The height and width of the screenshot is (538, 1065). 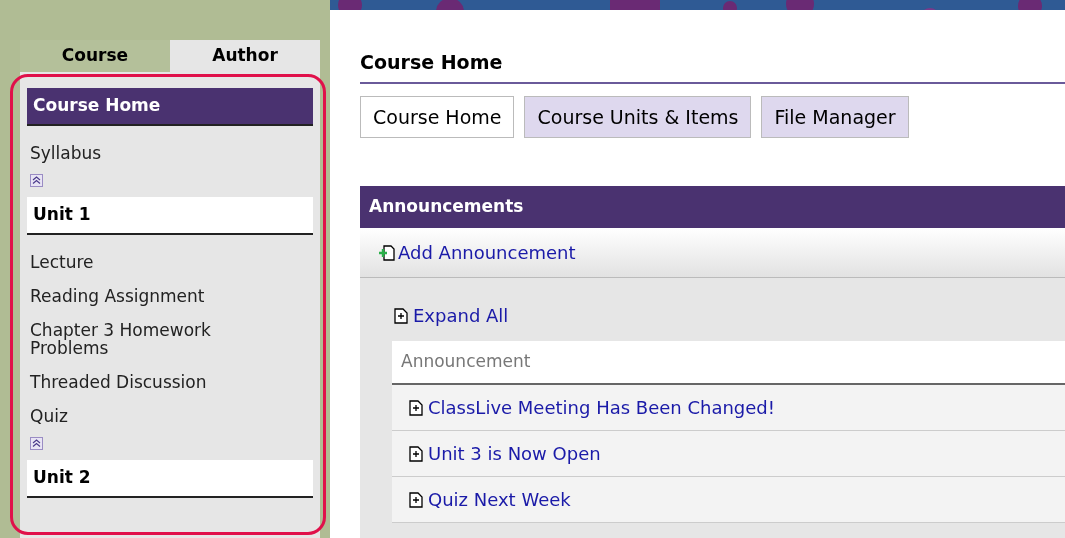 I want to click on sidebar-link: Syllabus, so click(x=155, y=153).